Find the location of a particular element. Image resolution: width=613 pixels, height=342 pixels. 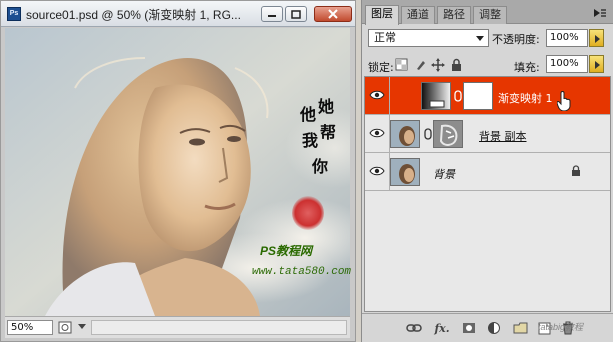

layer-row-background-copy: 背景 副本 is located at coordinates (487, 134).